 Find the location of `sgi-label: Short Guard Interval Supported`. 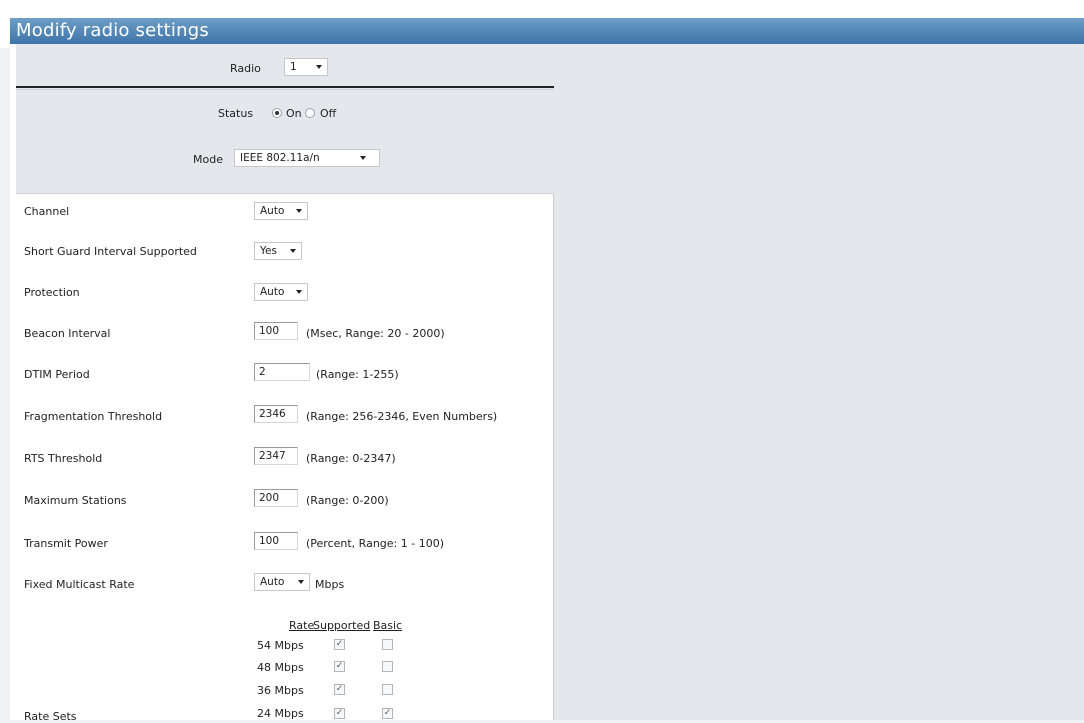

sgi-label: Short Guard Interval Supported is located at coordinates (110, 251).